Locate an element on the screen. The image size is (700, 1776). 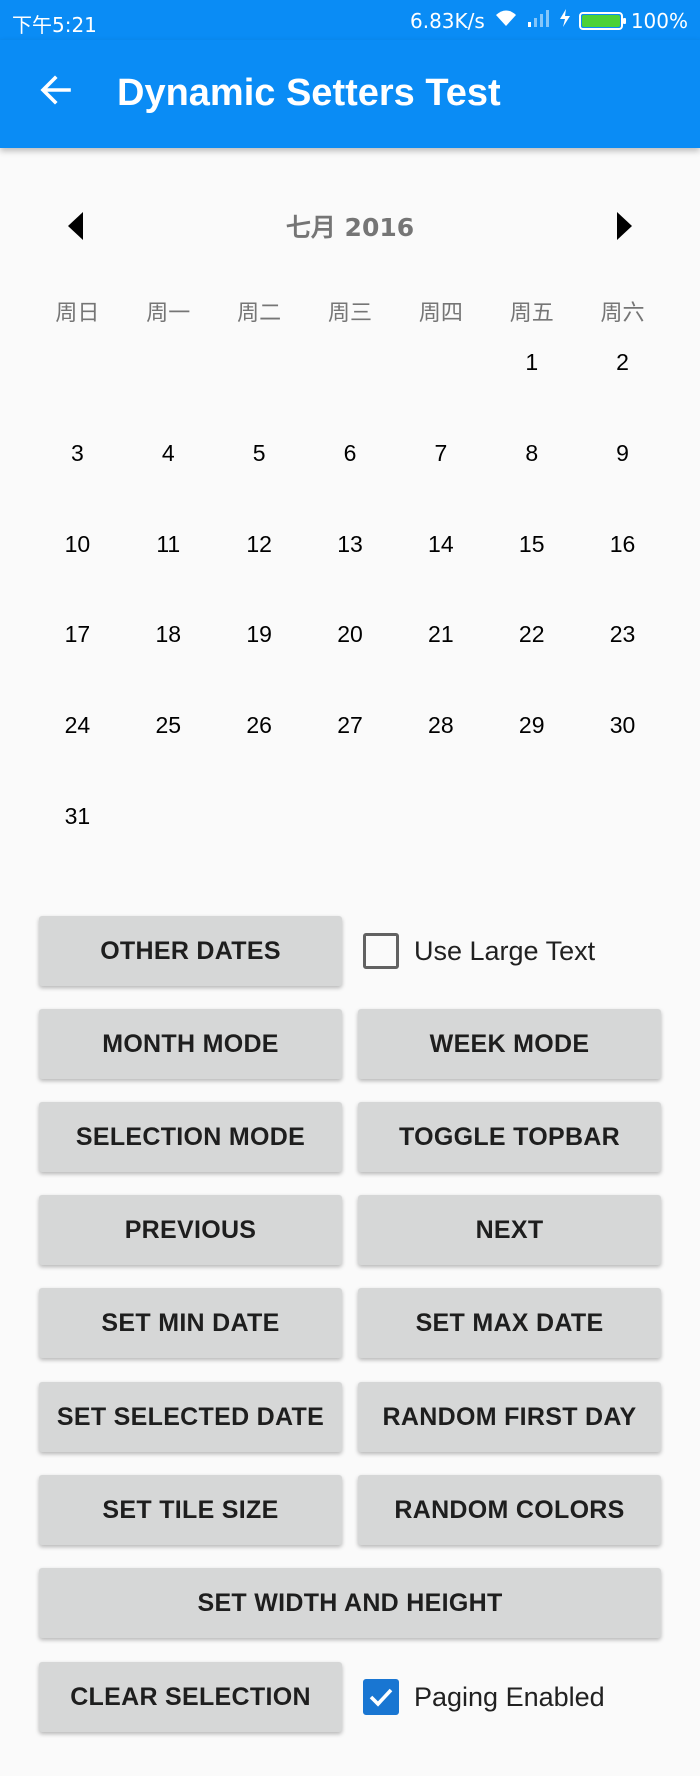
day-cell: 21 is located at coordinates (440, 634).